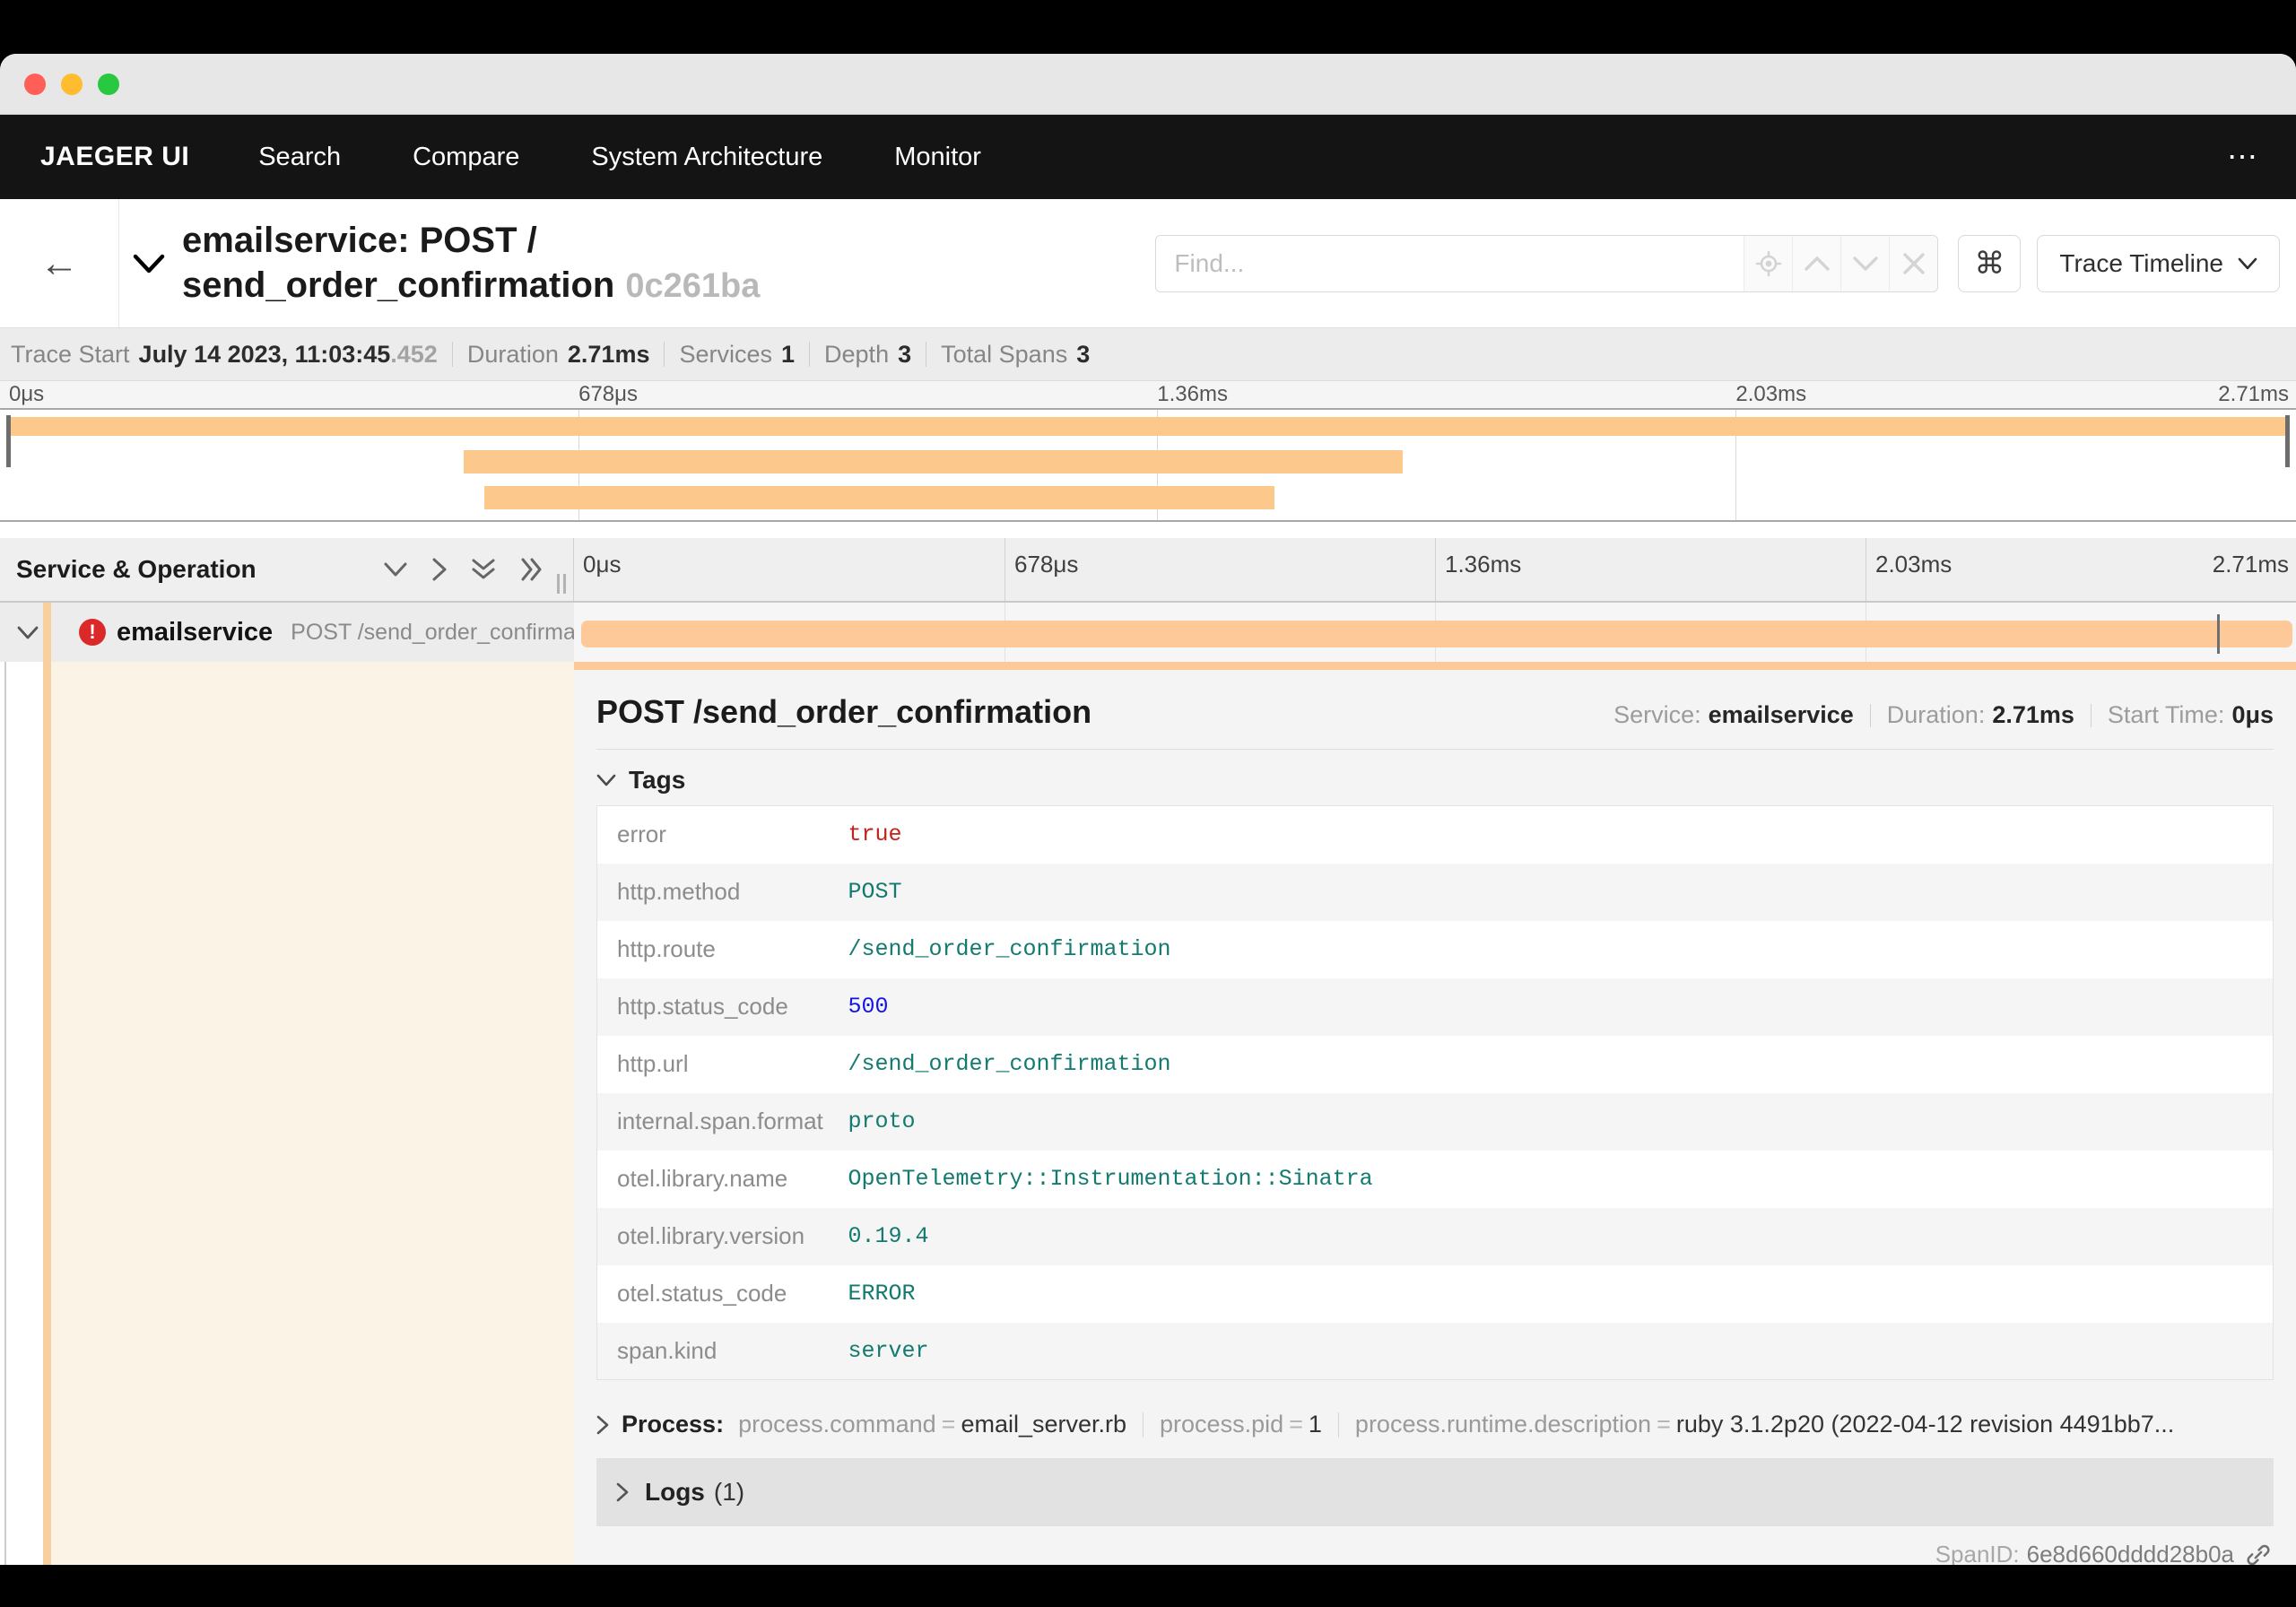 Image resolution: width=2296 pixels, height=1607 pixels. I want to click on nav-item-system-architecture: System Architecture, so click(706, 158).